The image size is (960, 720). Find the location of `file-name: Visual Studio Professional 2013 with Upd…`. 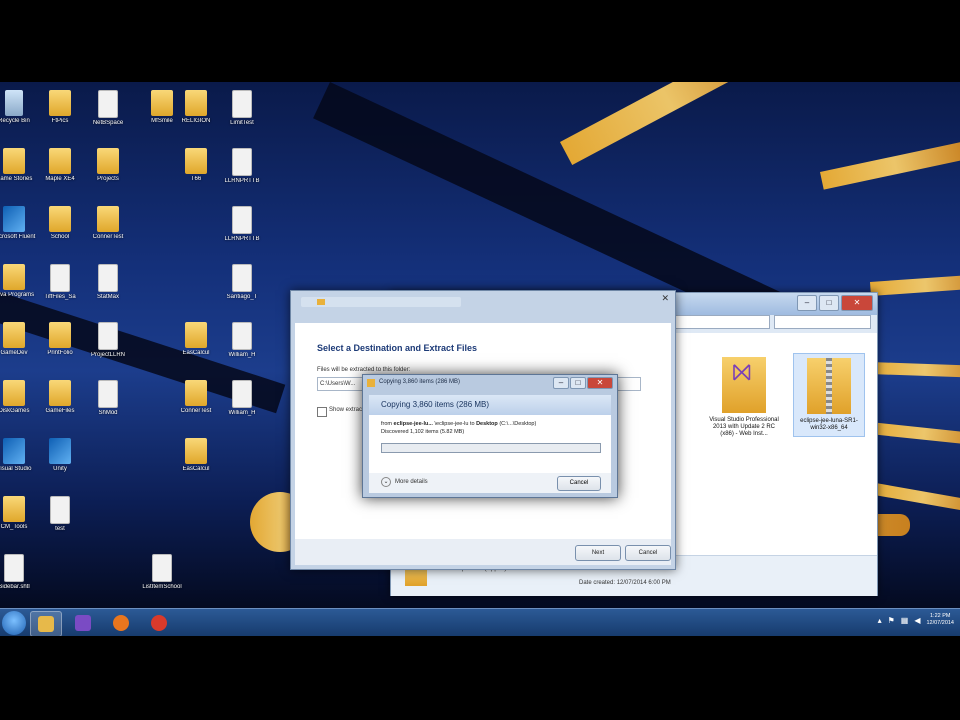

file-name: Visual Studio Professional 2013 with Upd… is located at coordinates (744, 427).